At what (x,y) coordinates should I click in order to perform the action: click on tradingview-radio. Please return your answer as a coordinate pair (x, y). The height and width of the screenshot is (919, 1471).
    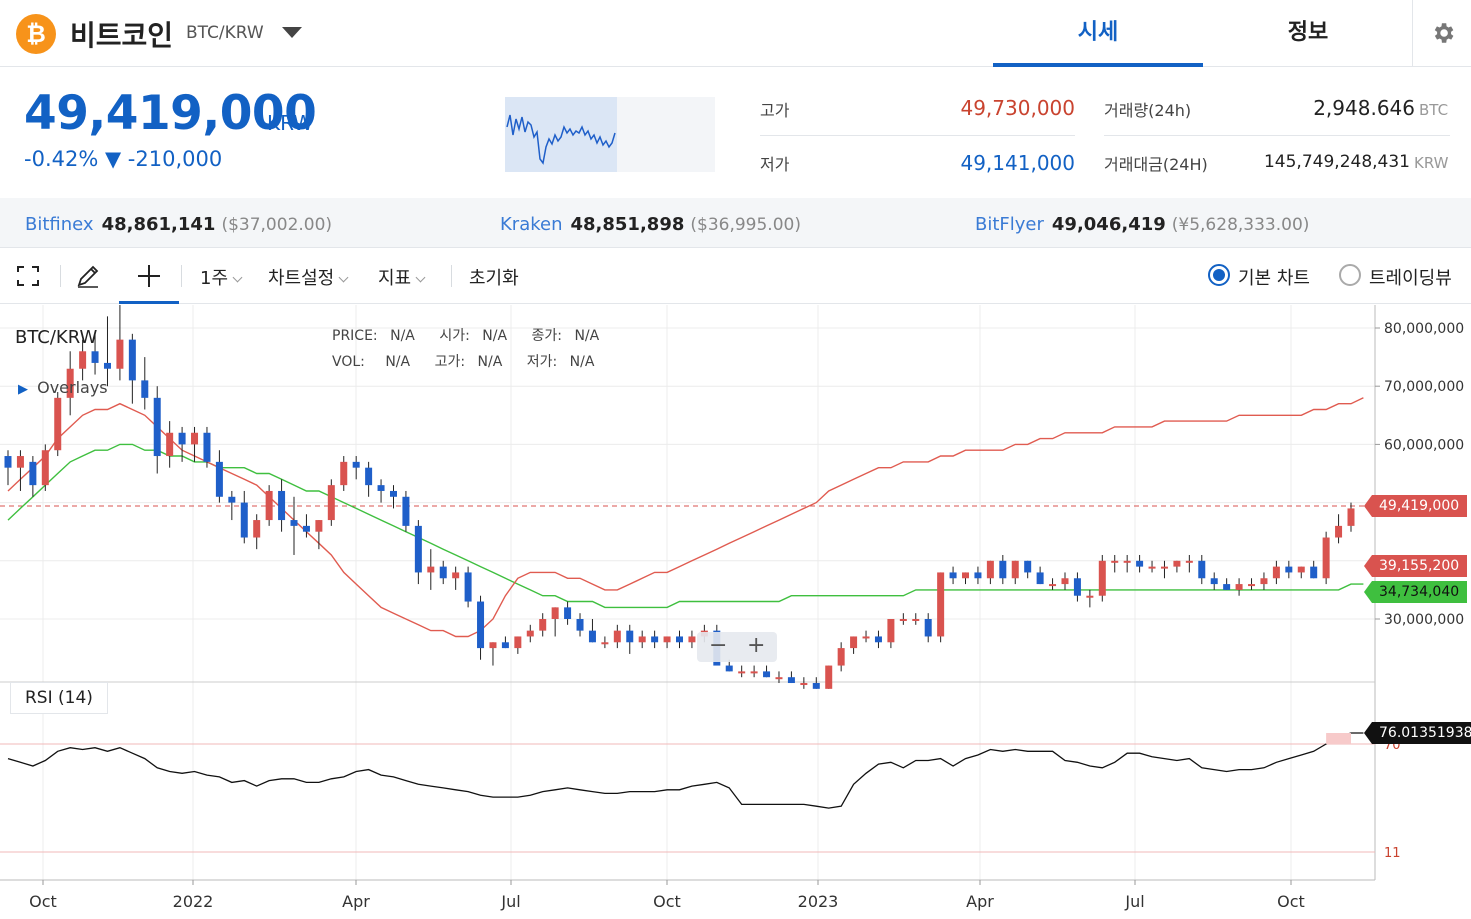
    Looking at the image, I should click on (1350, 275).